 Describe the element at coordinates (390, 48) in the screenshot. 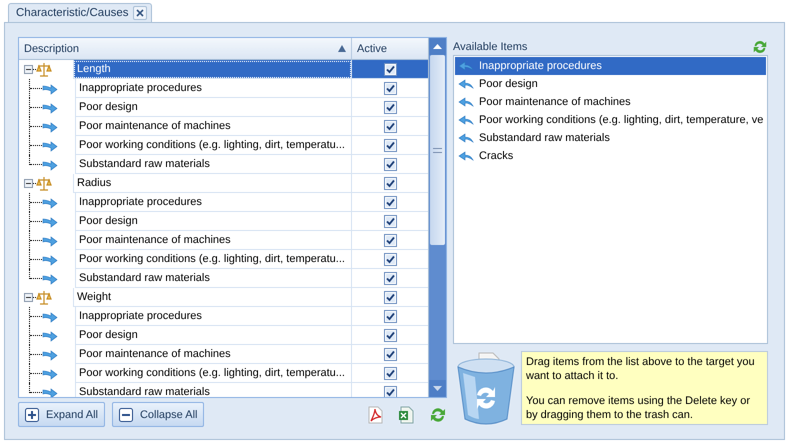

I see `column-header: Active` at that location.